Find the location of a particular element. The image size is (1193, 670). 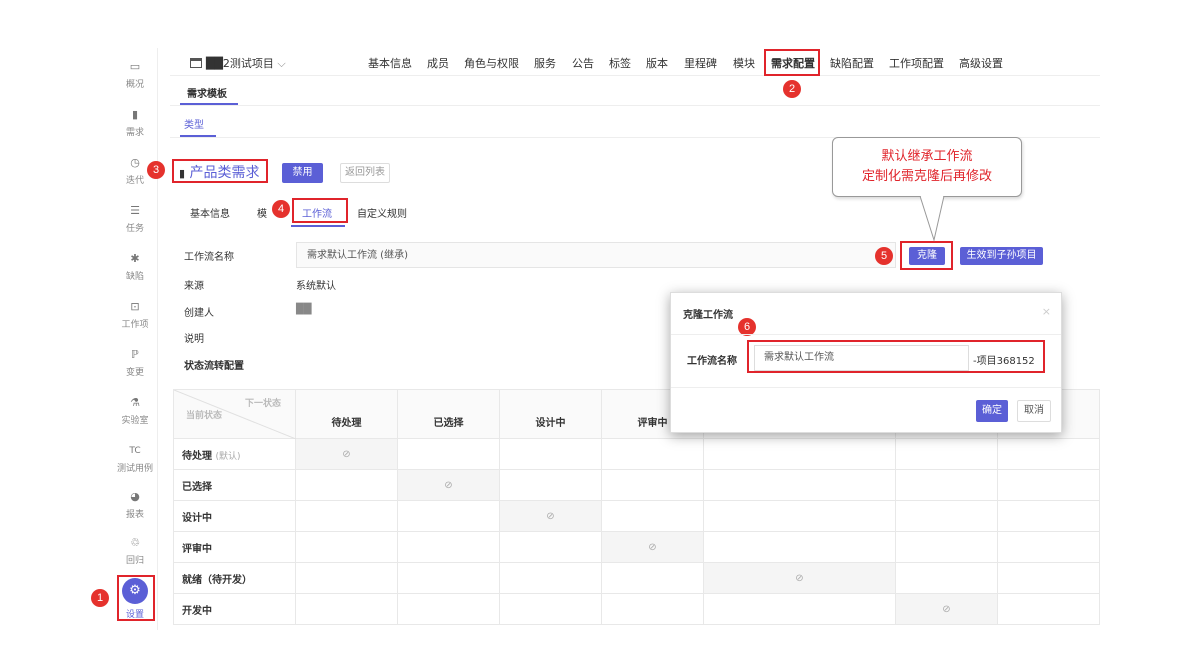

window-icon is located at coordinates (196, 63).